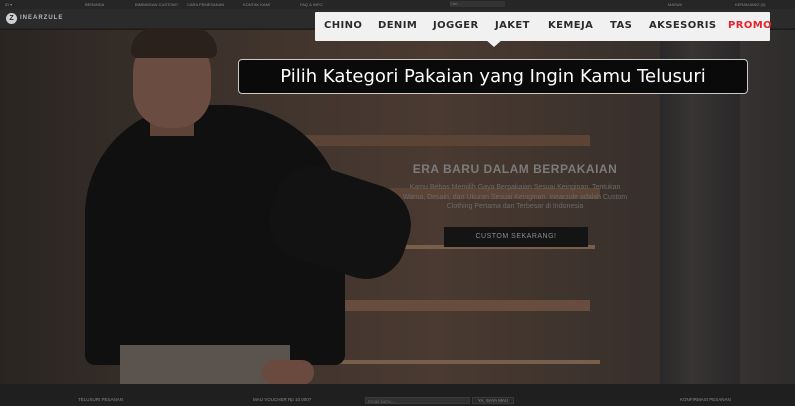  Describe the element at coordinates (515, 169) in the screenshot. I see `hero-title: ERA BARU DALAM BERPAKAIAN` at that location.